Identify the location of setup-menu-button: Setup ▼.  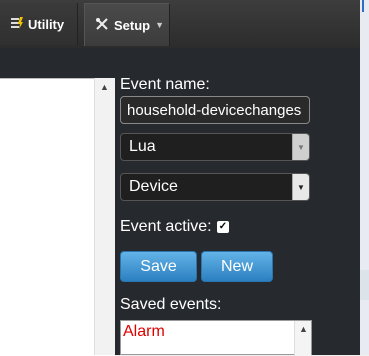
(127, 24).